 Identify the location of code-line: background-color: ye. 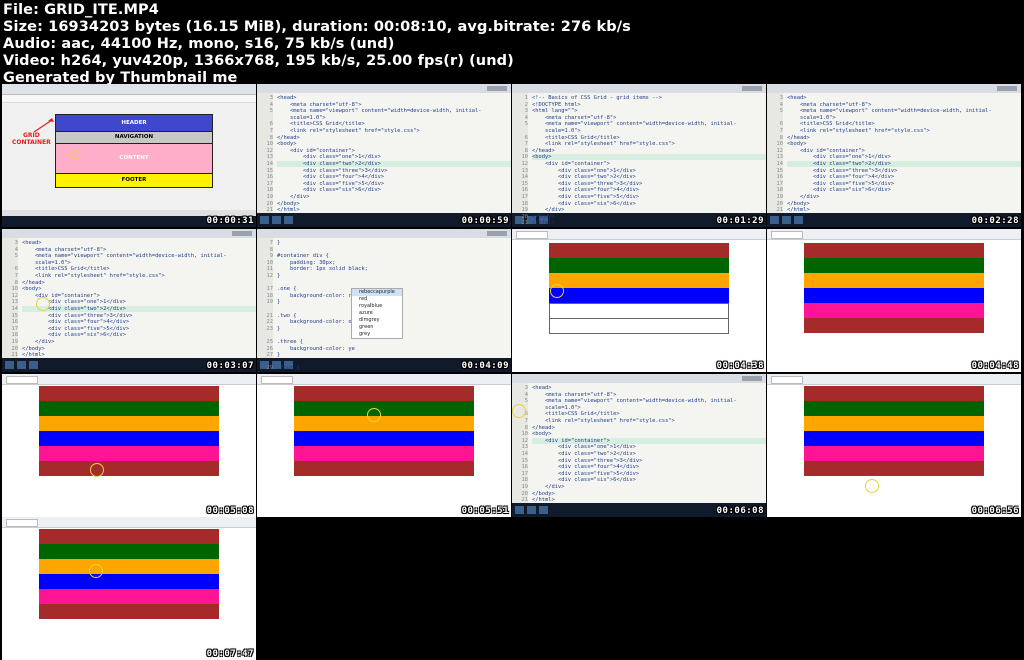
(316, 349).